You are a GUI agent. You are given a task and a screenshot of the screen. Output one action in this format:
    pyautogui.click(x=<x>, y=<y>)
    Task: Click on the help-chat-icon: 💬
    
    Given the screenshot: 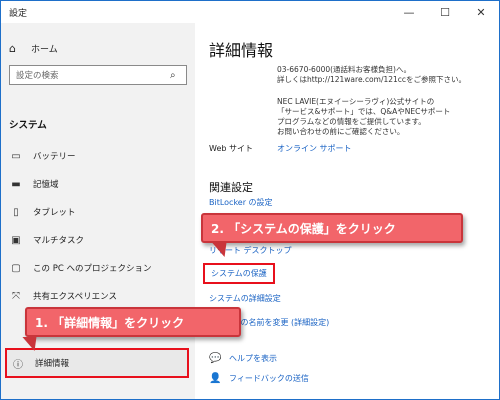 What is the action you would take?
    pyautogui.click(x=215, y=358)
    